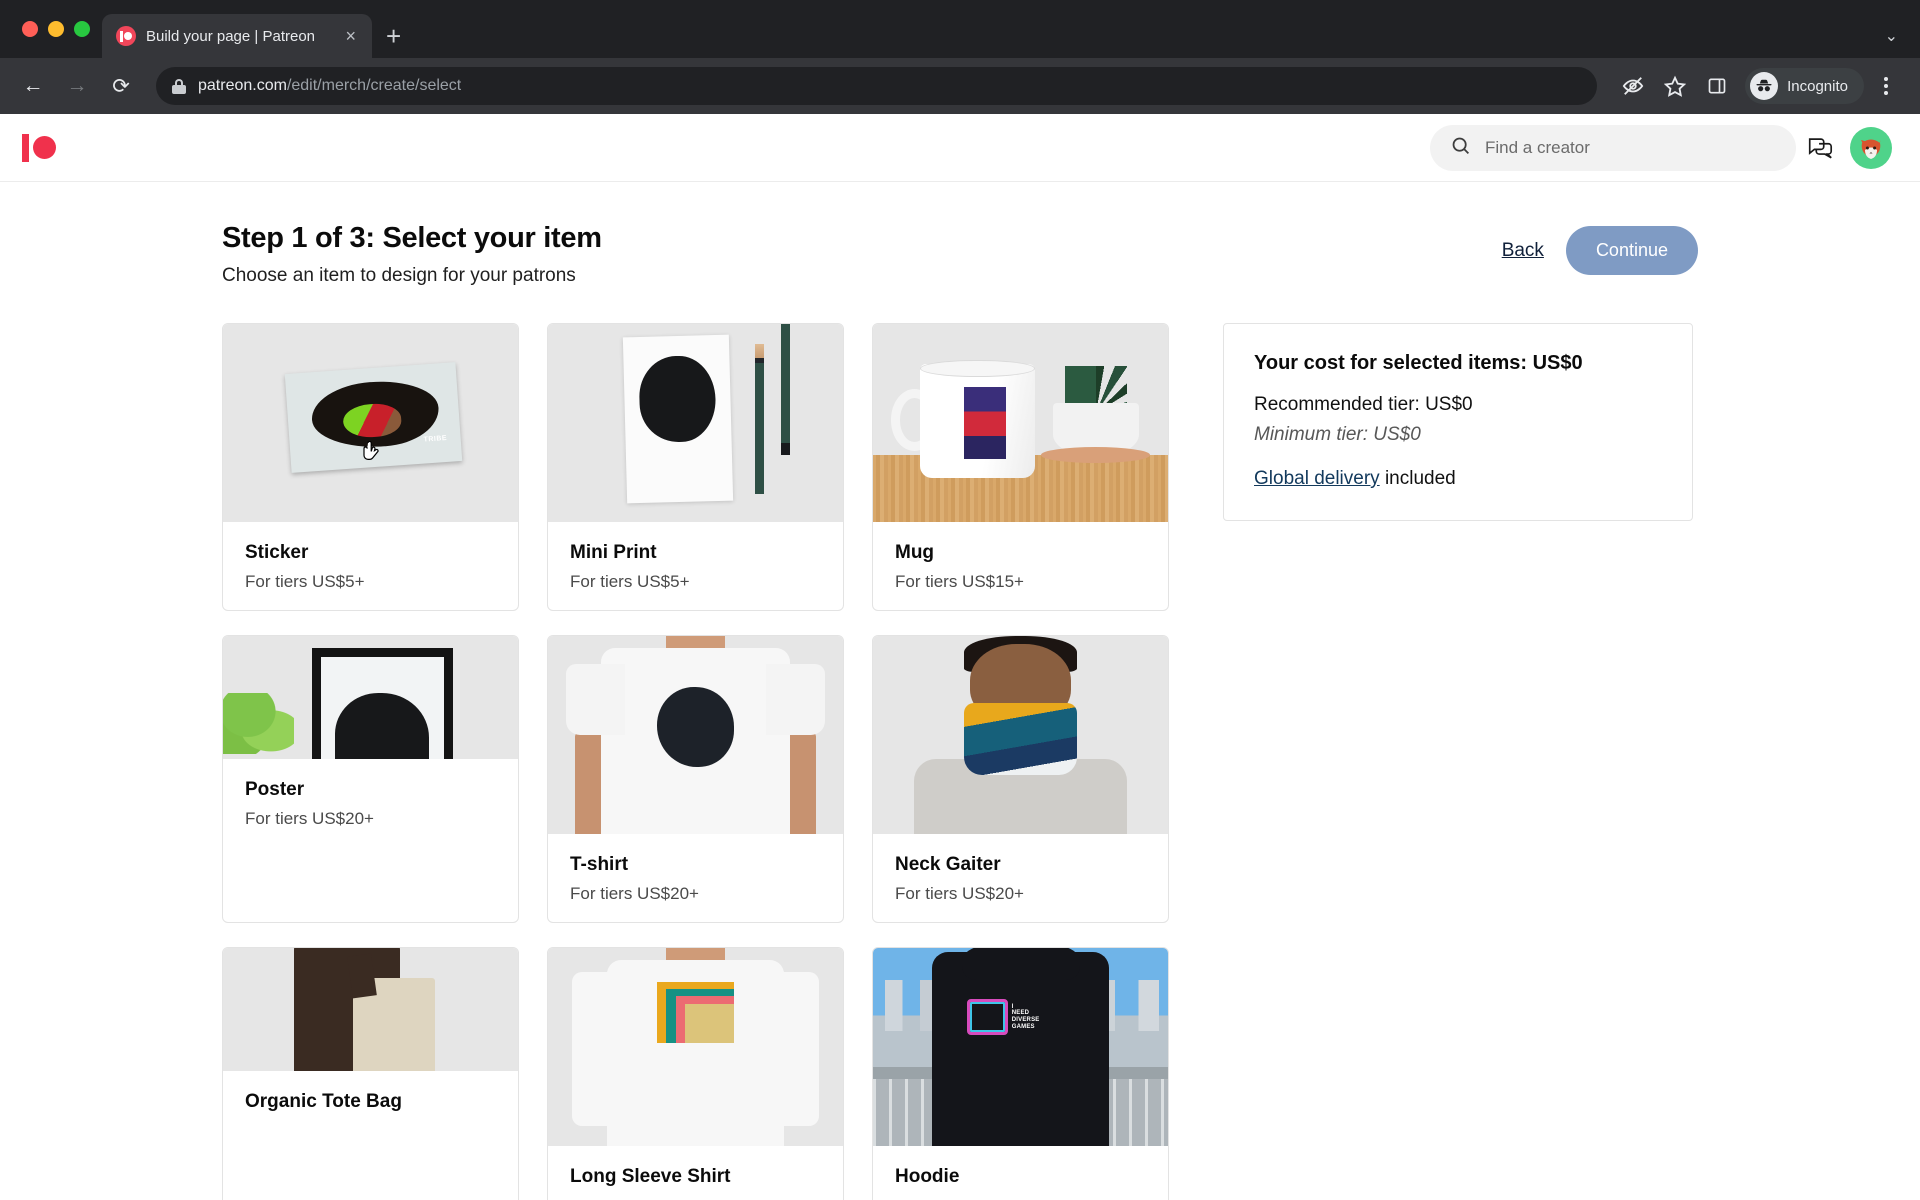  I want to click on hoodie-print-text: I NEED DIVERSE GAMES, so click(1026, 1018).